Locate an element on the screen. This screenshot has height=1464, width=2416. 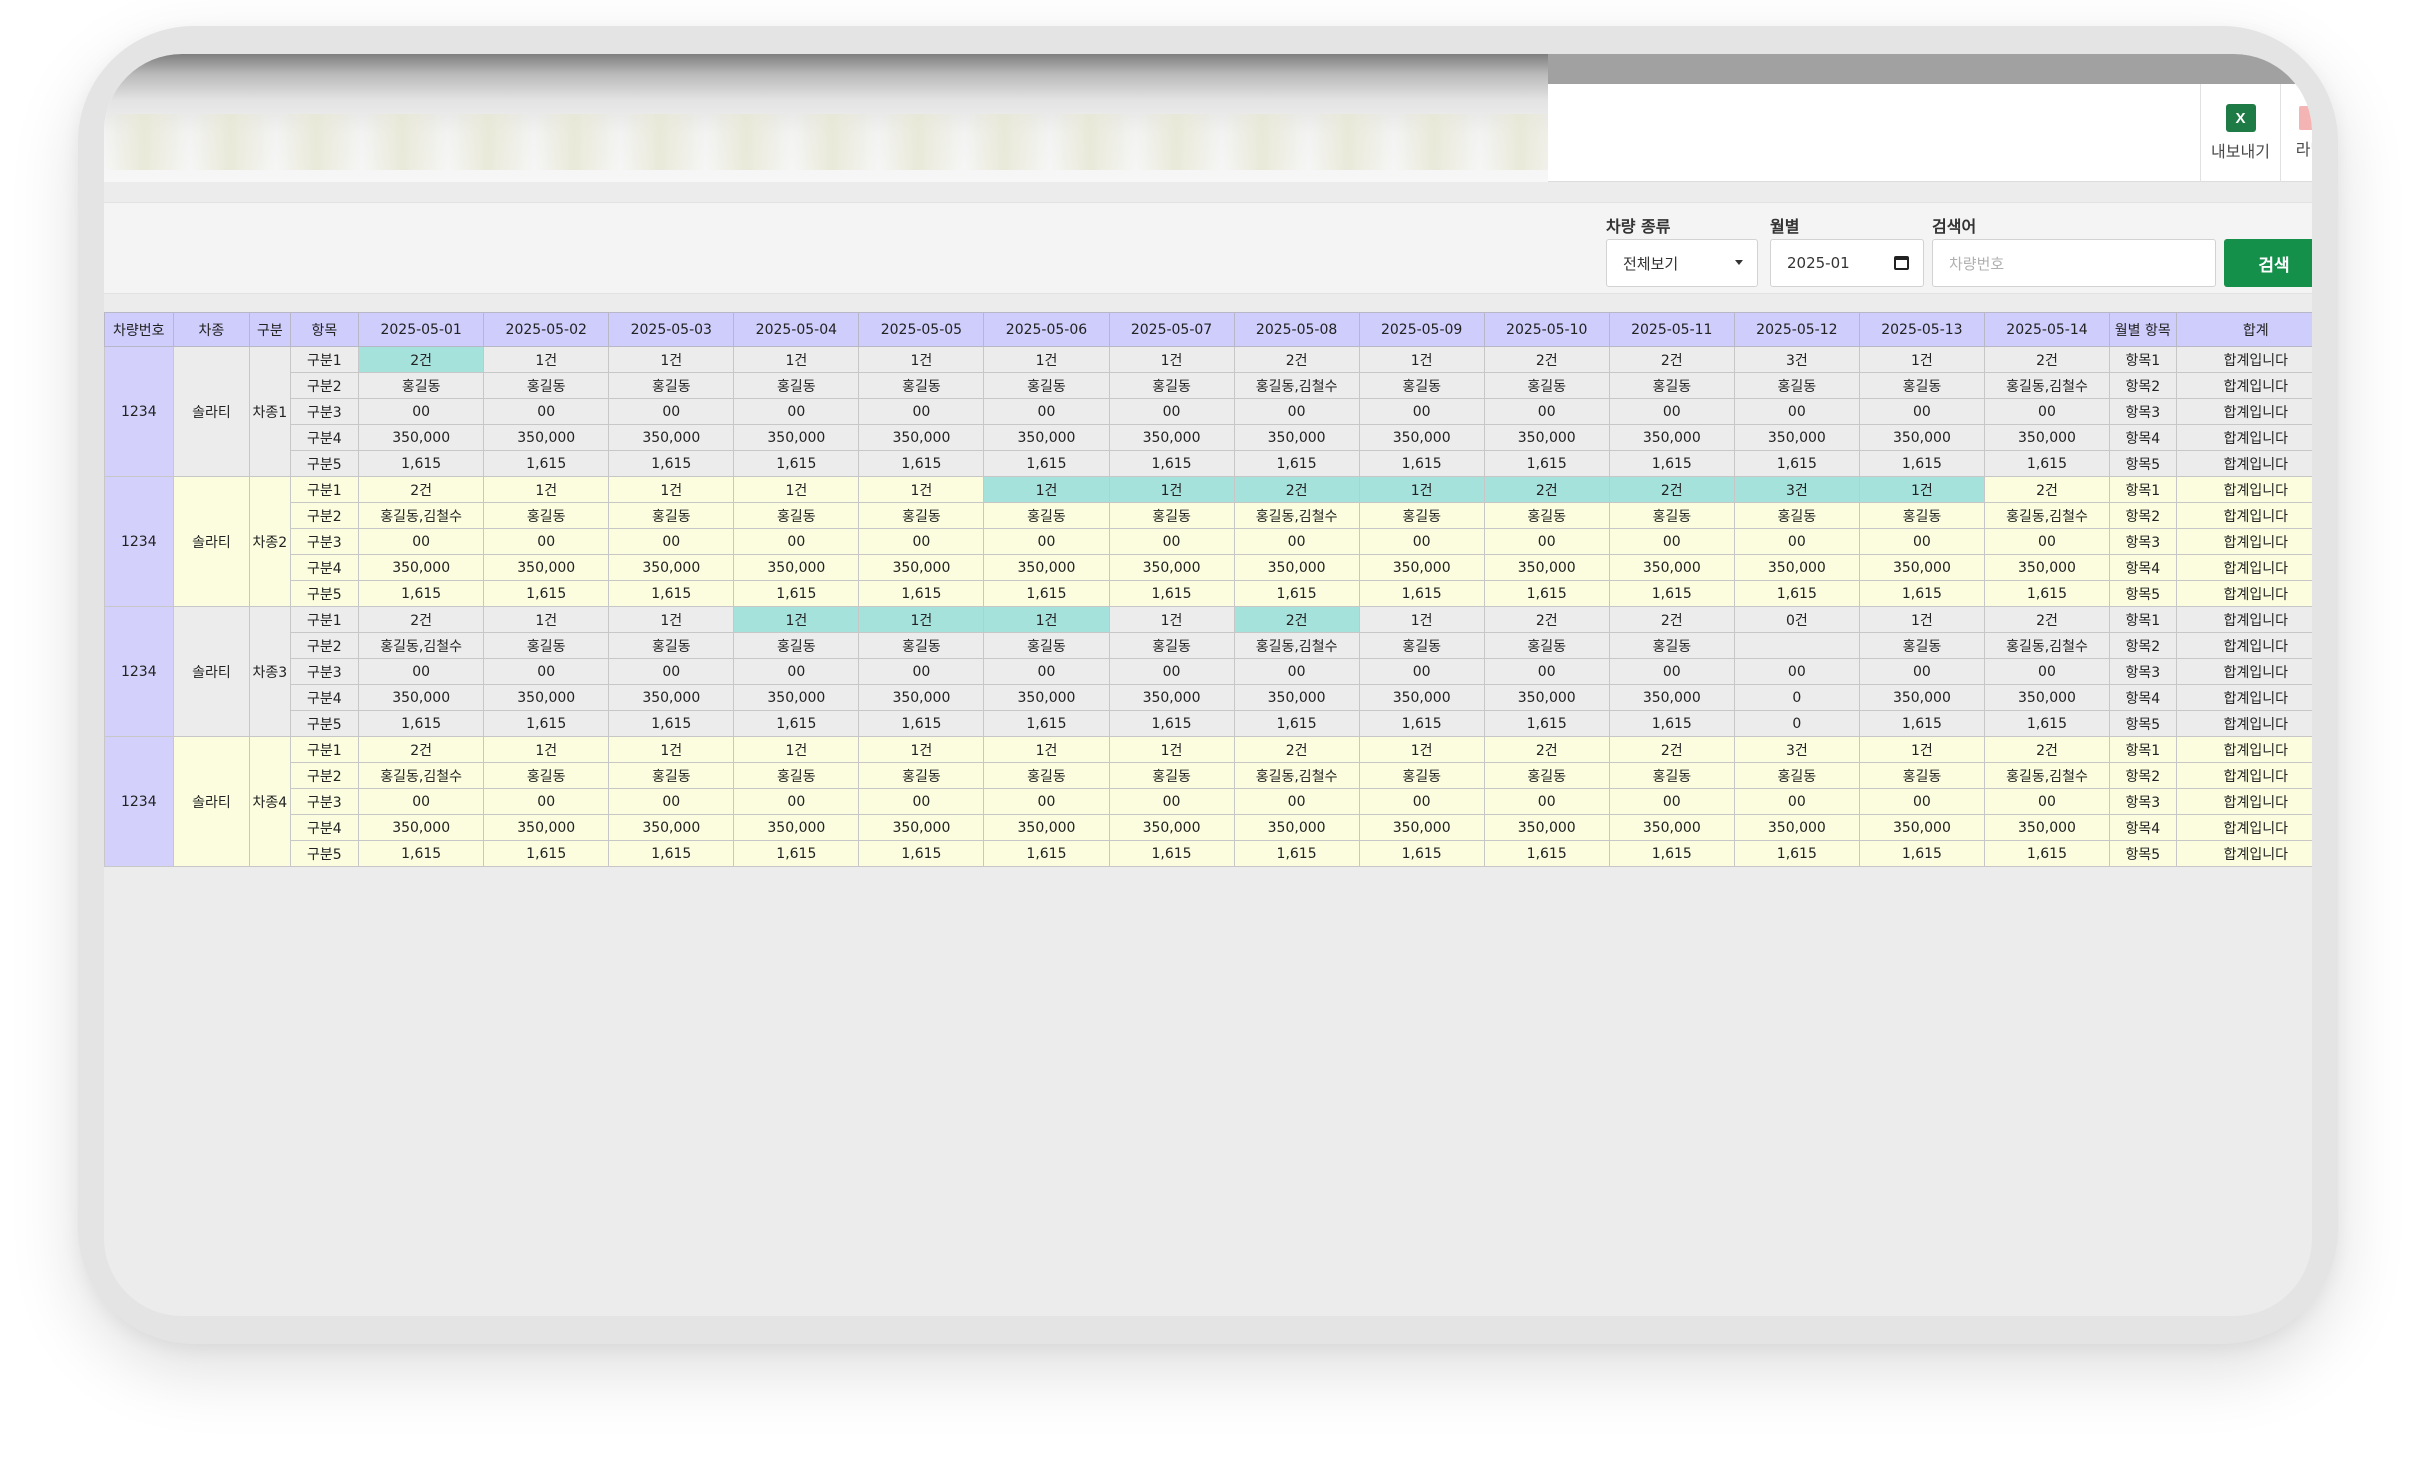
calendar-icon is located at coordinates (1901, 263).